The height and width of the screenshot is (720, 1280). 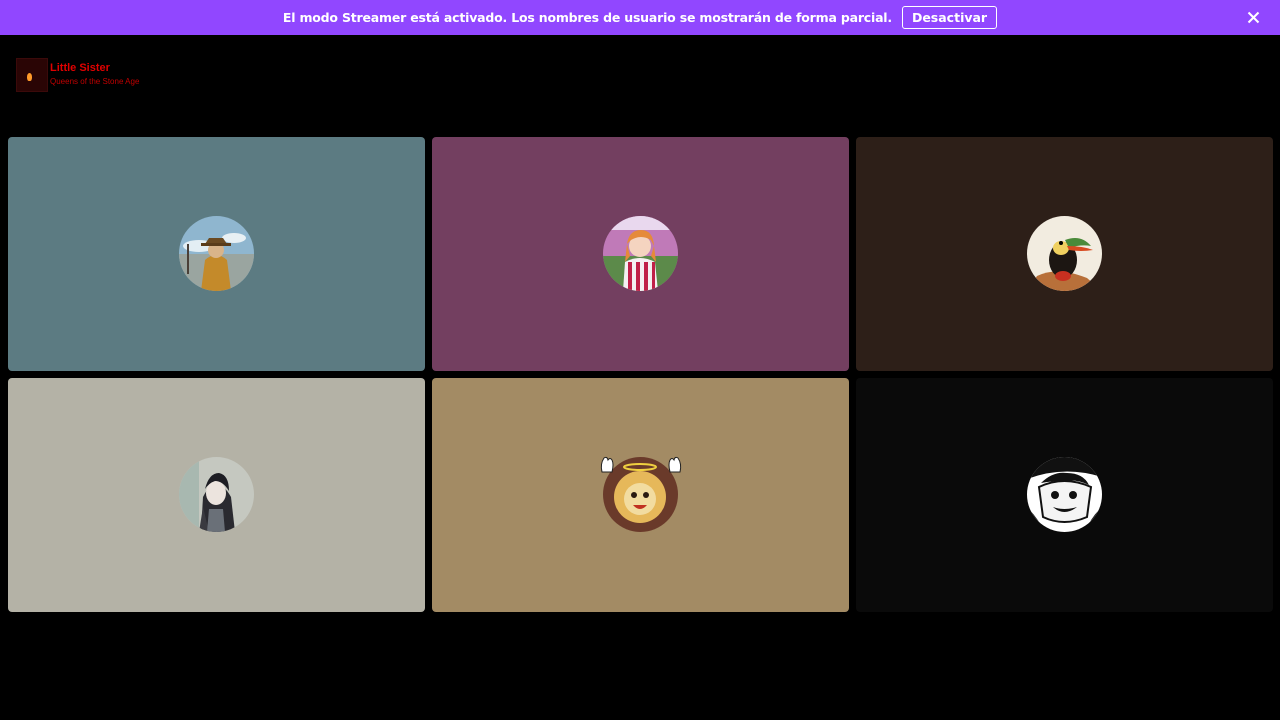 I want to click on avatar-toucan-bird-icon, so click(x=1064, y=253).